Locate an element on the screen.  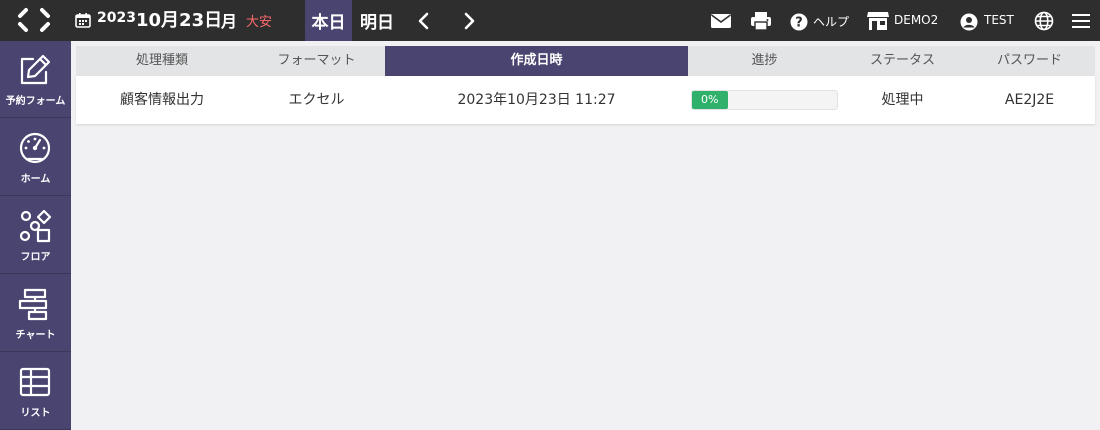
cell-type: 顧客情報出力 is located at coordinates (162, 100).